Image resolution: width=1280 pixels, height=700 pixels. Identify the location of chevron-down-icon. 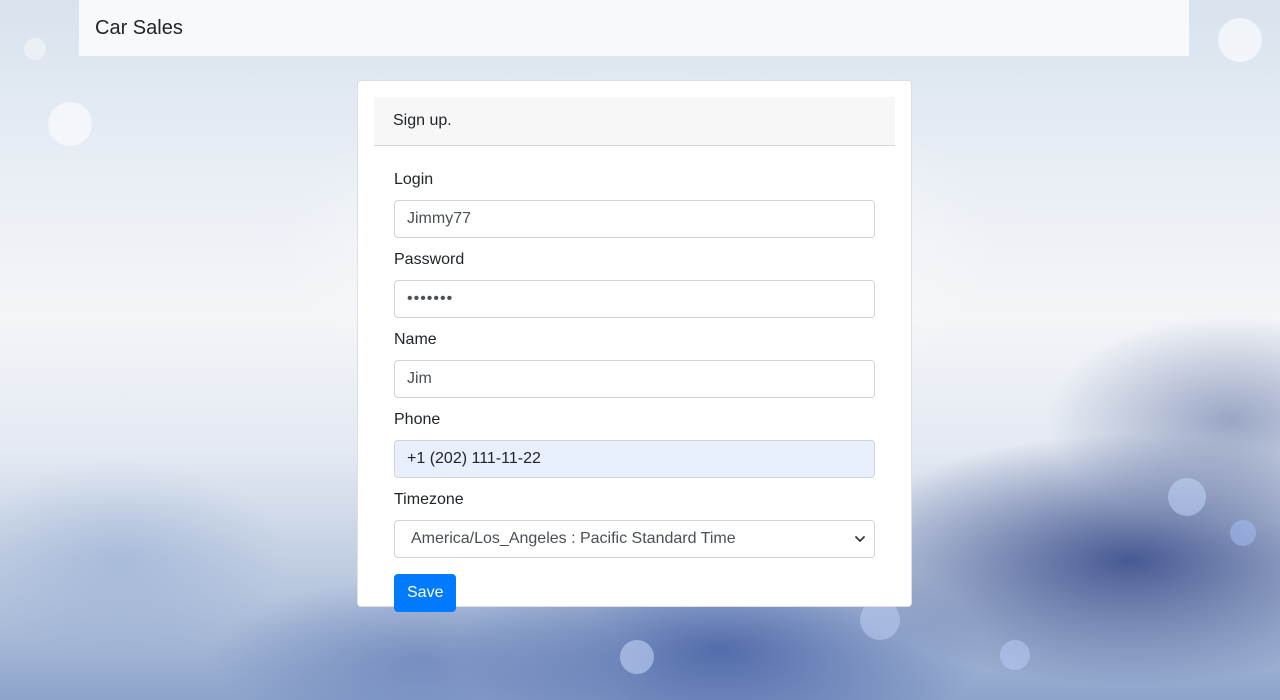
(860, 539).